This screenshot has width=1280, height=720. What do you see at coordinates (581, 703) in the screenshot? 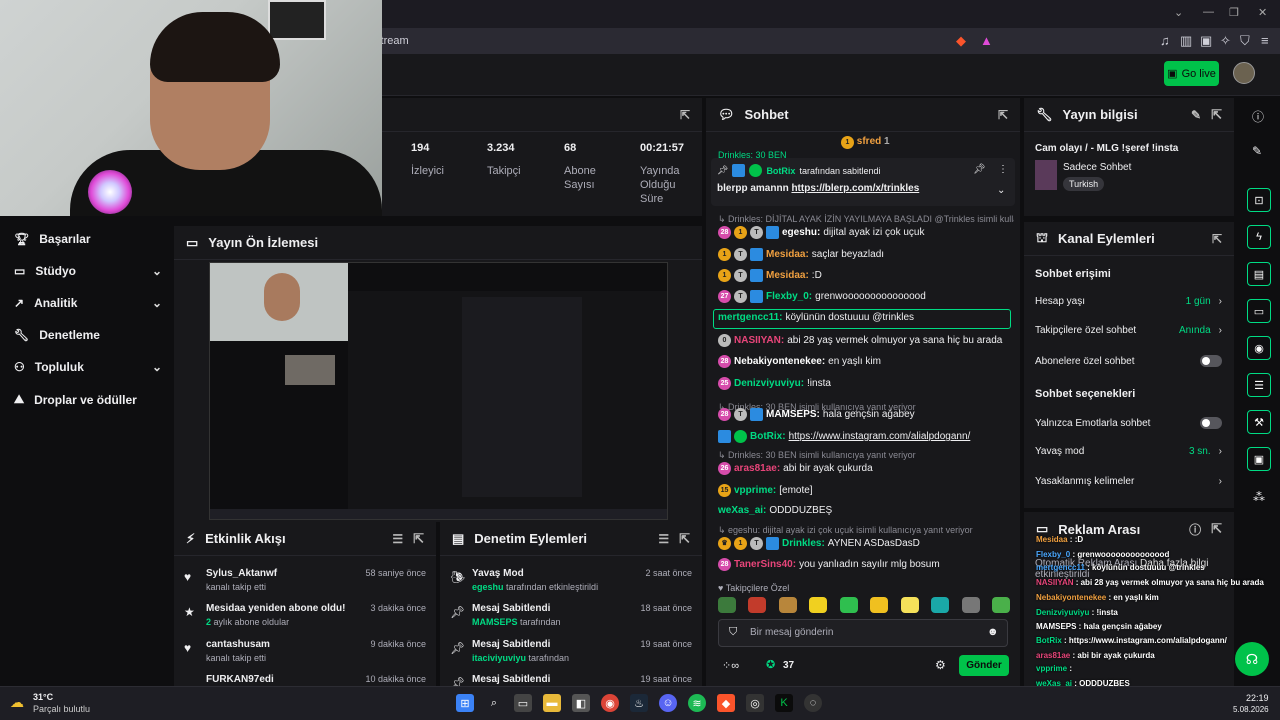
I see `store-icon: ◧` at bounding box center [581, 703].